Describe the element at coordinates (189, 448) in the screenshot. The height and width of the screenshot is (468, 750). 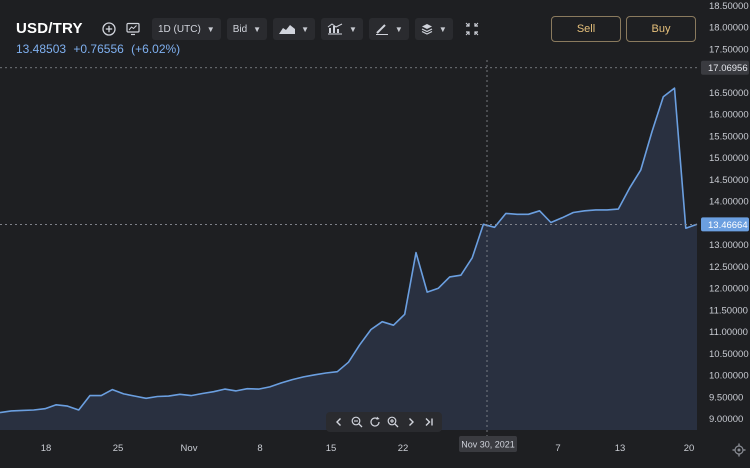
I see `x-tick-label: Nov` at that location.